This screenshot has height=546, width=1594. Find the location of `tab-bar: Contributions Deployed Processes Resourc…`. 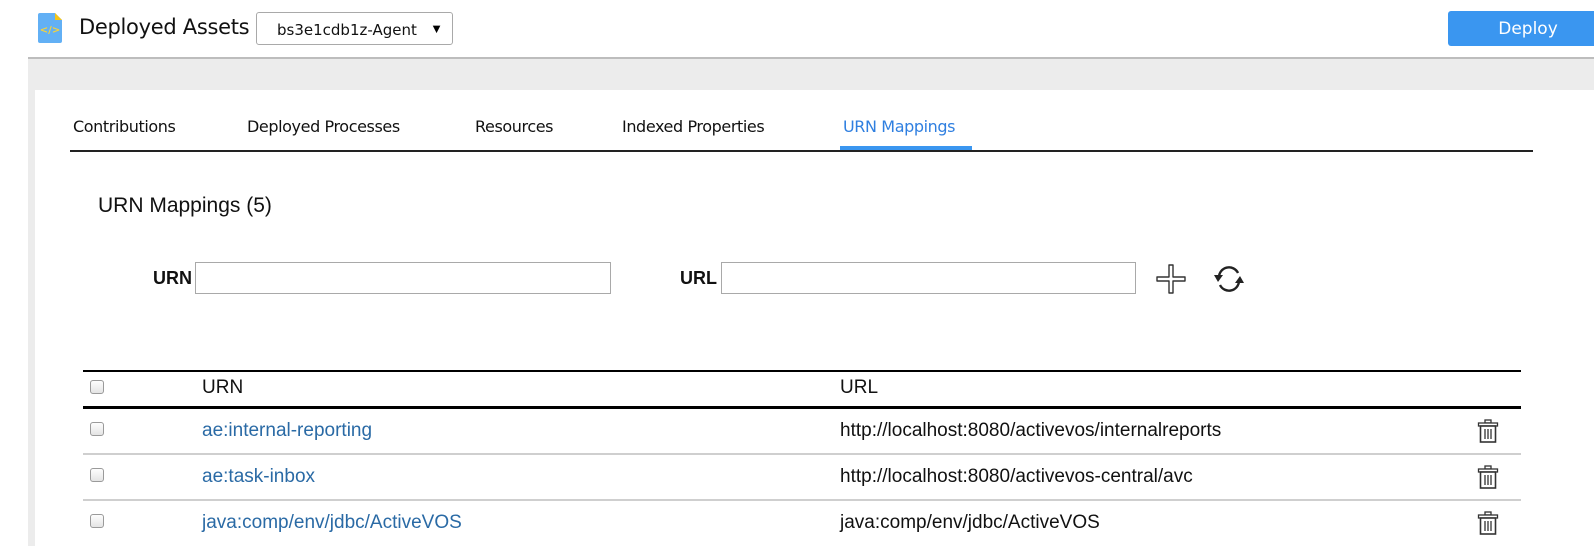

tab-bar: Contributions Deployed Processes Resourc… is located at coordinates (801, 131).